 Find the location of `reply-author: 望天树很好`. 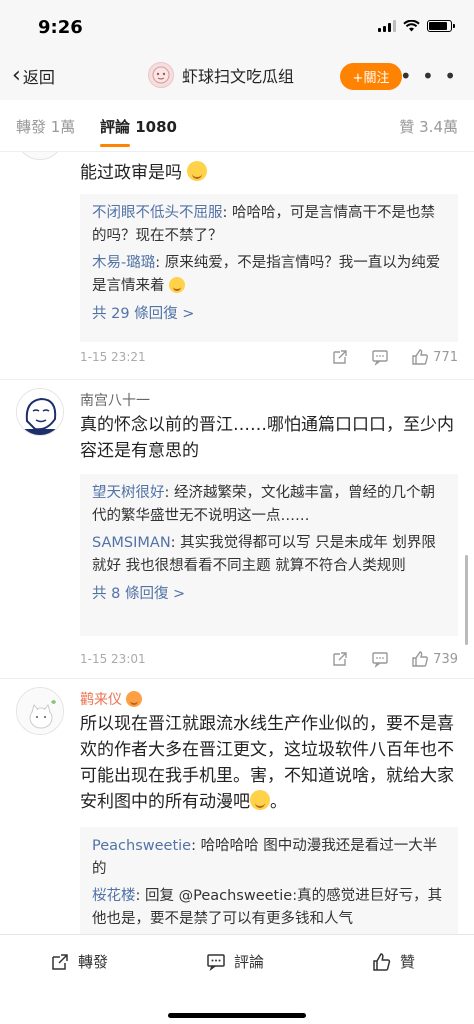

reply-author: 望天树很好 is located at coordinates (128, 493).